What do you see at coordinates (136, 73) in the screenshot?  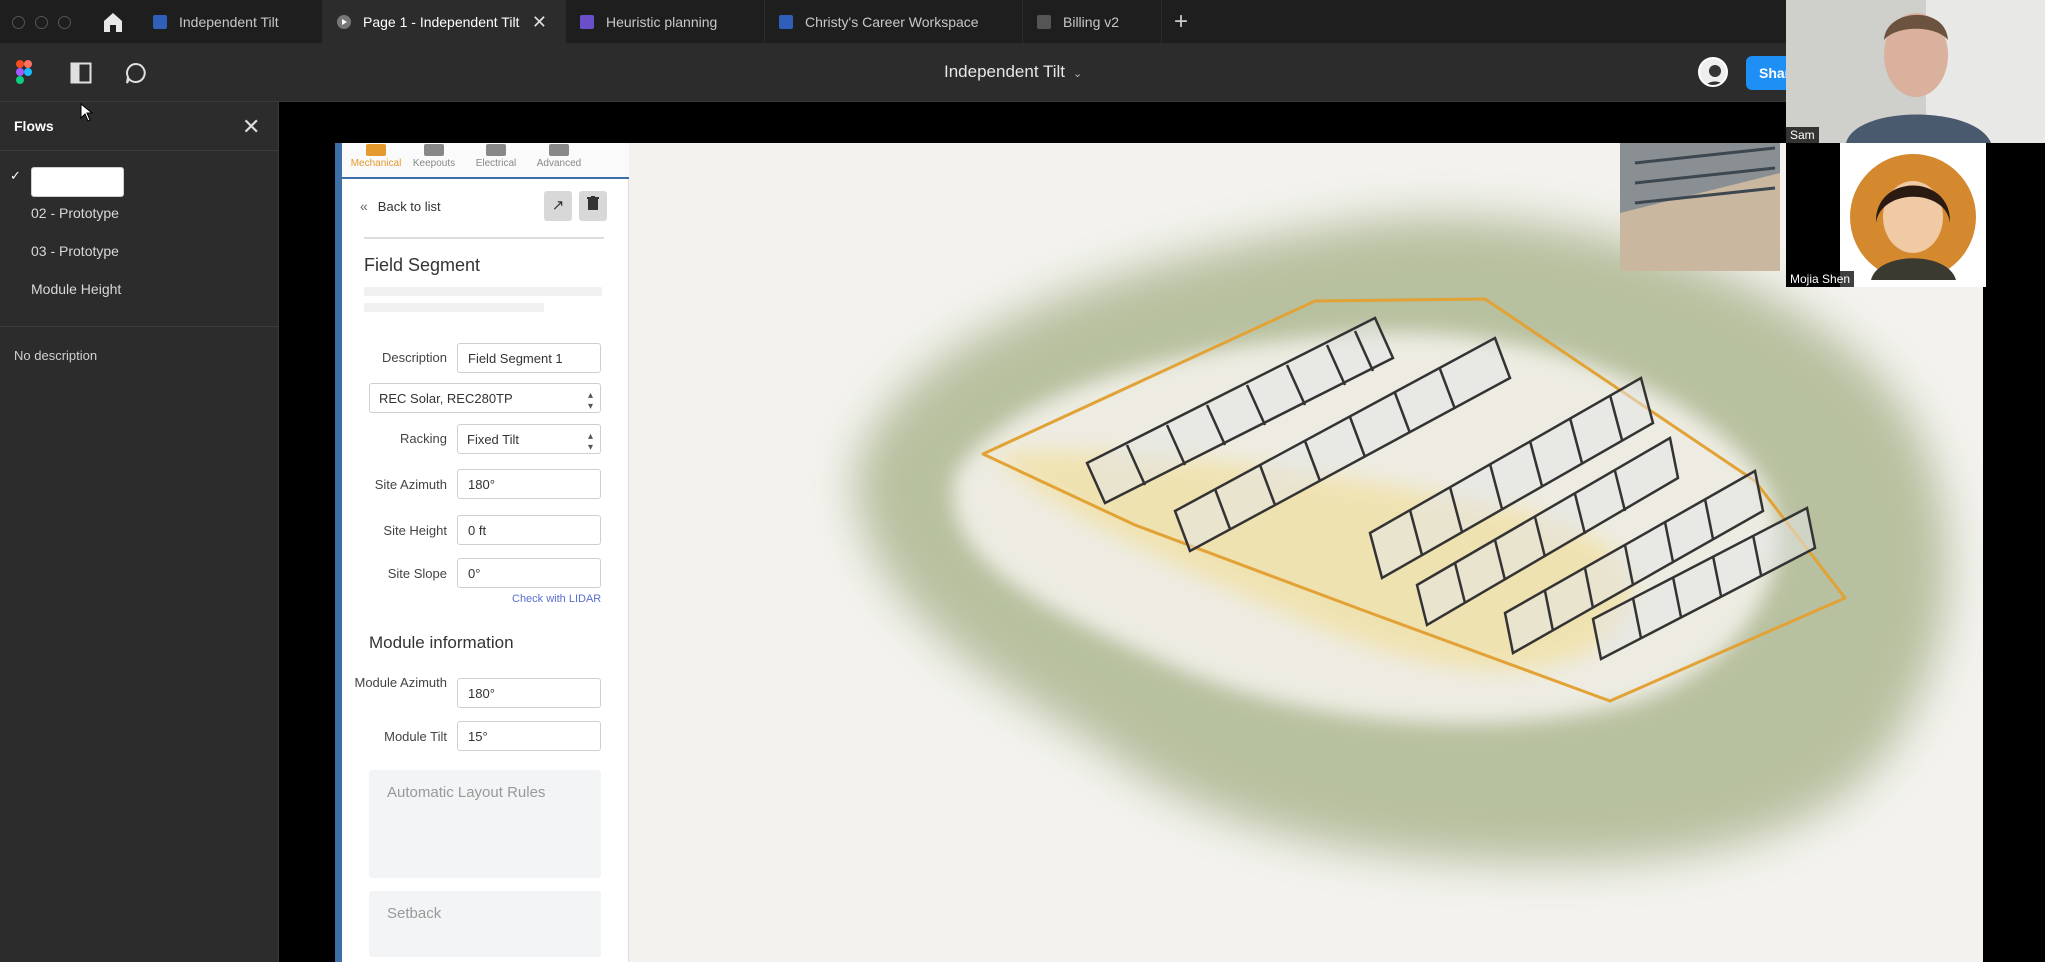 I see `comment-icon` at bounding box center [136, 73].